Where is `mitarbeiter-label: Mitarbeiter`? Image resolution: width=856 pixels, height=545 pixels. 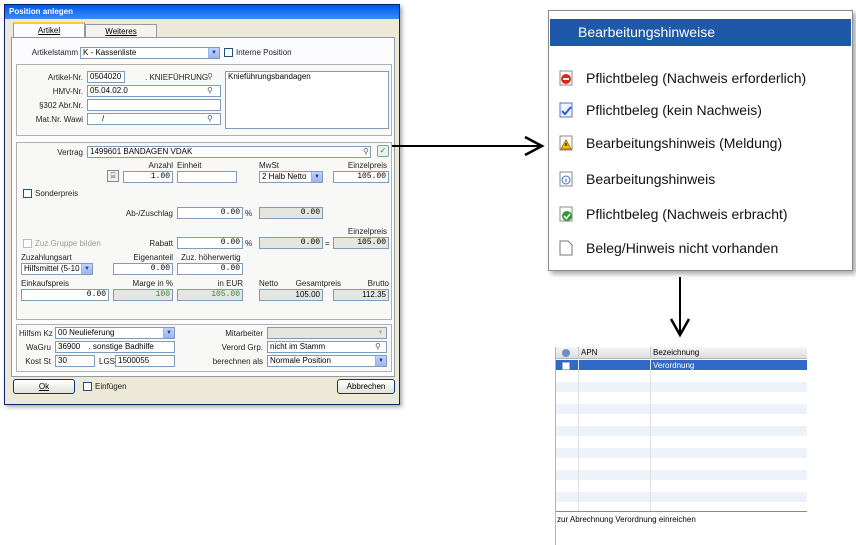
mitarbeiter-label: Mitarbeiter is located at coordinates (244, 333).